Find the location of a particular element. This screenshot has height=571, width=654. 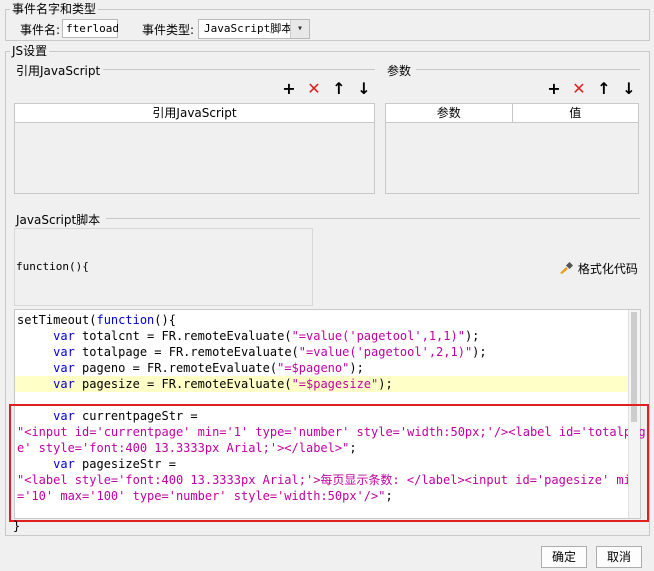

code-token: "=$pagesize" is located at coordinates (335, 384).